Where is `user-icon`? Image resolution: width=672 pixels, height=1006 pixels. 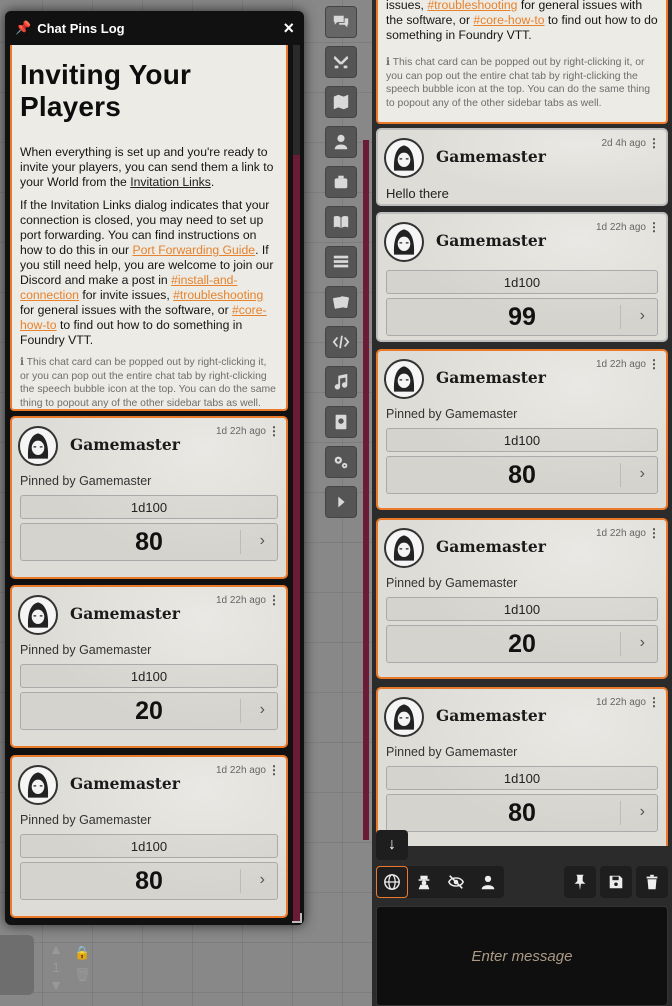
user-icon is located at coordinates (488, 882).